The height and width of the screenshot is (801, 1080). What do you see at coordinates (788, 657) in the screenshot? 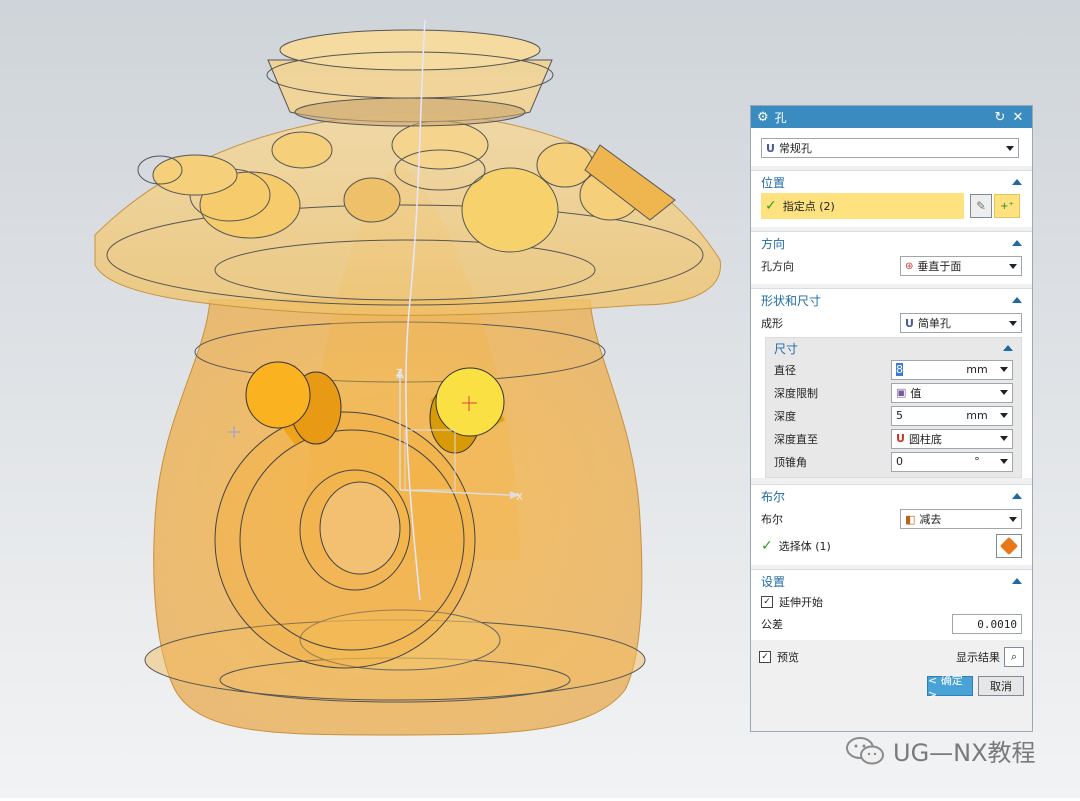
I see `preview-label: 预览` at bounding box center [788, 657].